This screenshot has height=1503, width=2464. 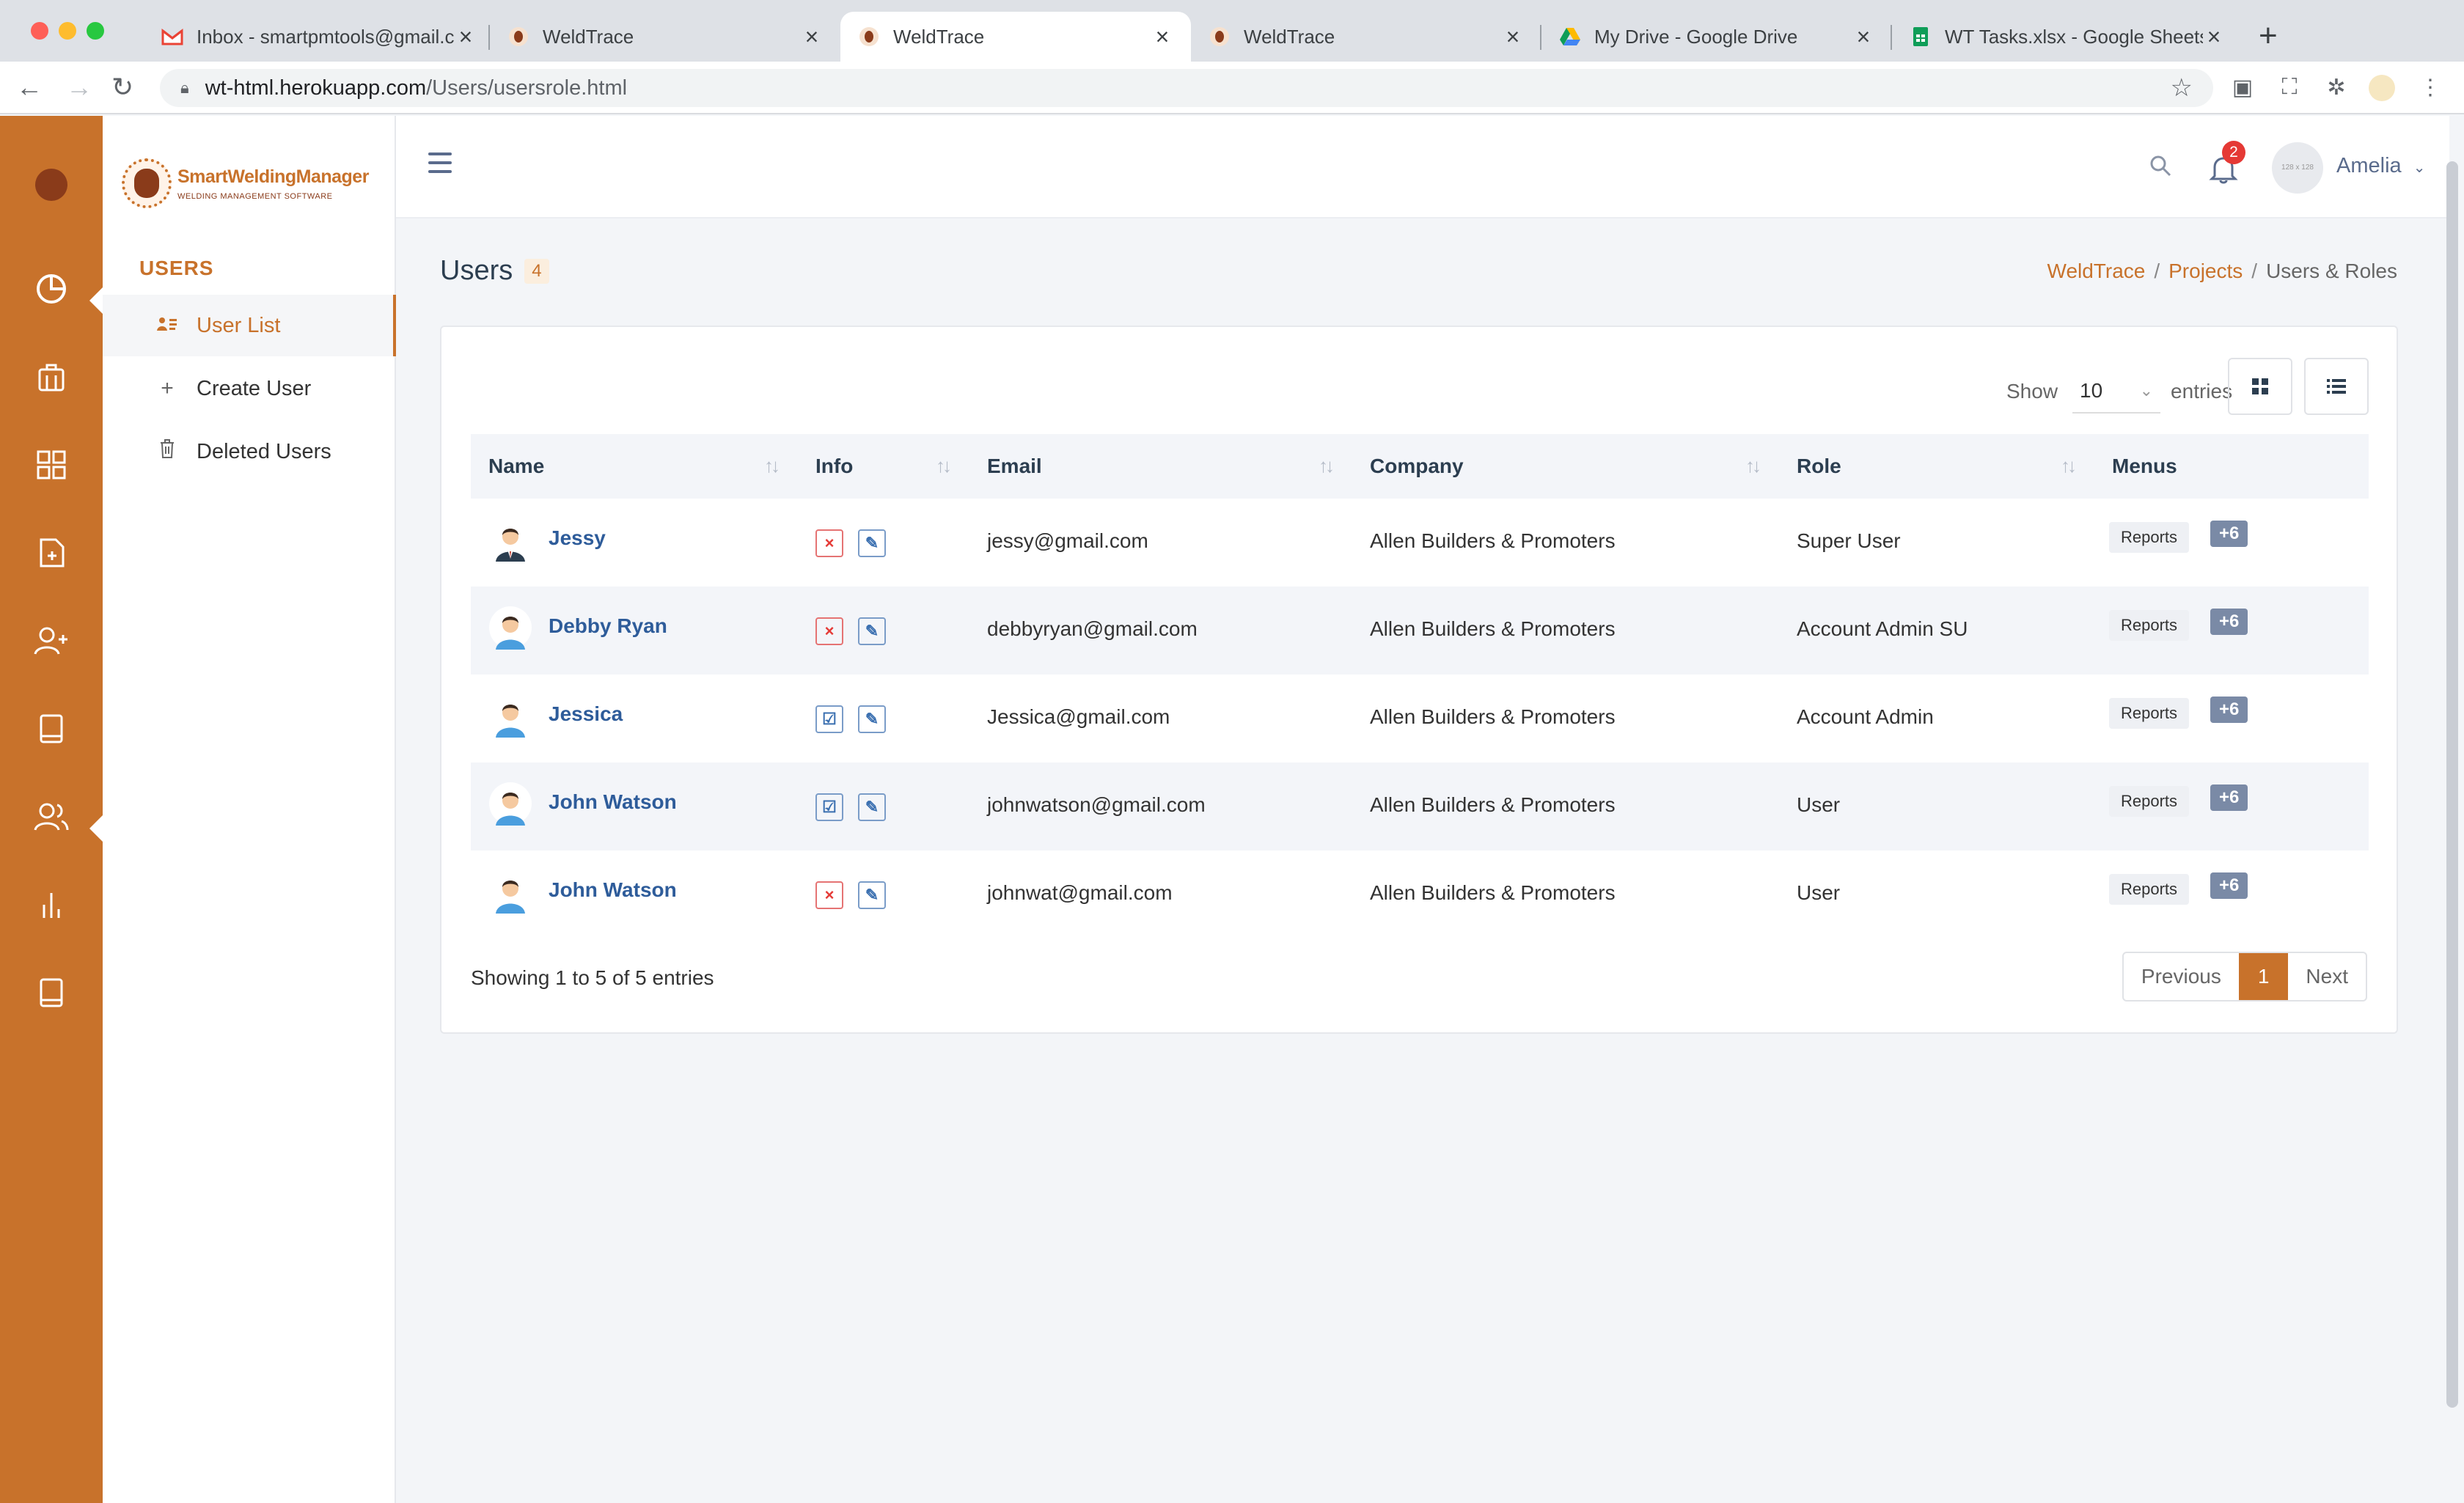 I want to click on users-icon, so click(x=51, y=817).